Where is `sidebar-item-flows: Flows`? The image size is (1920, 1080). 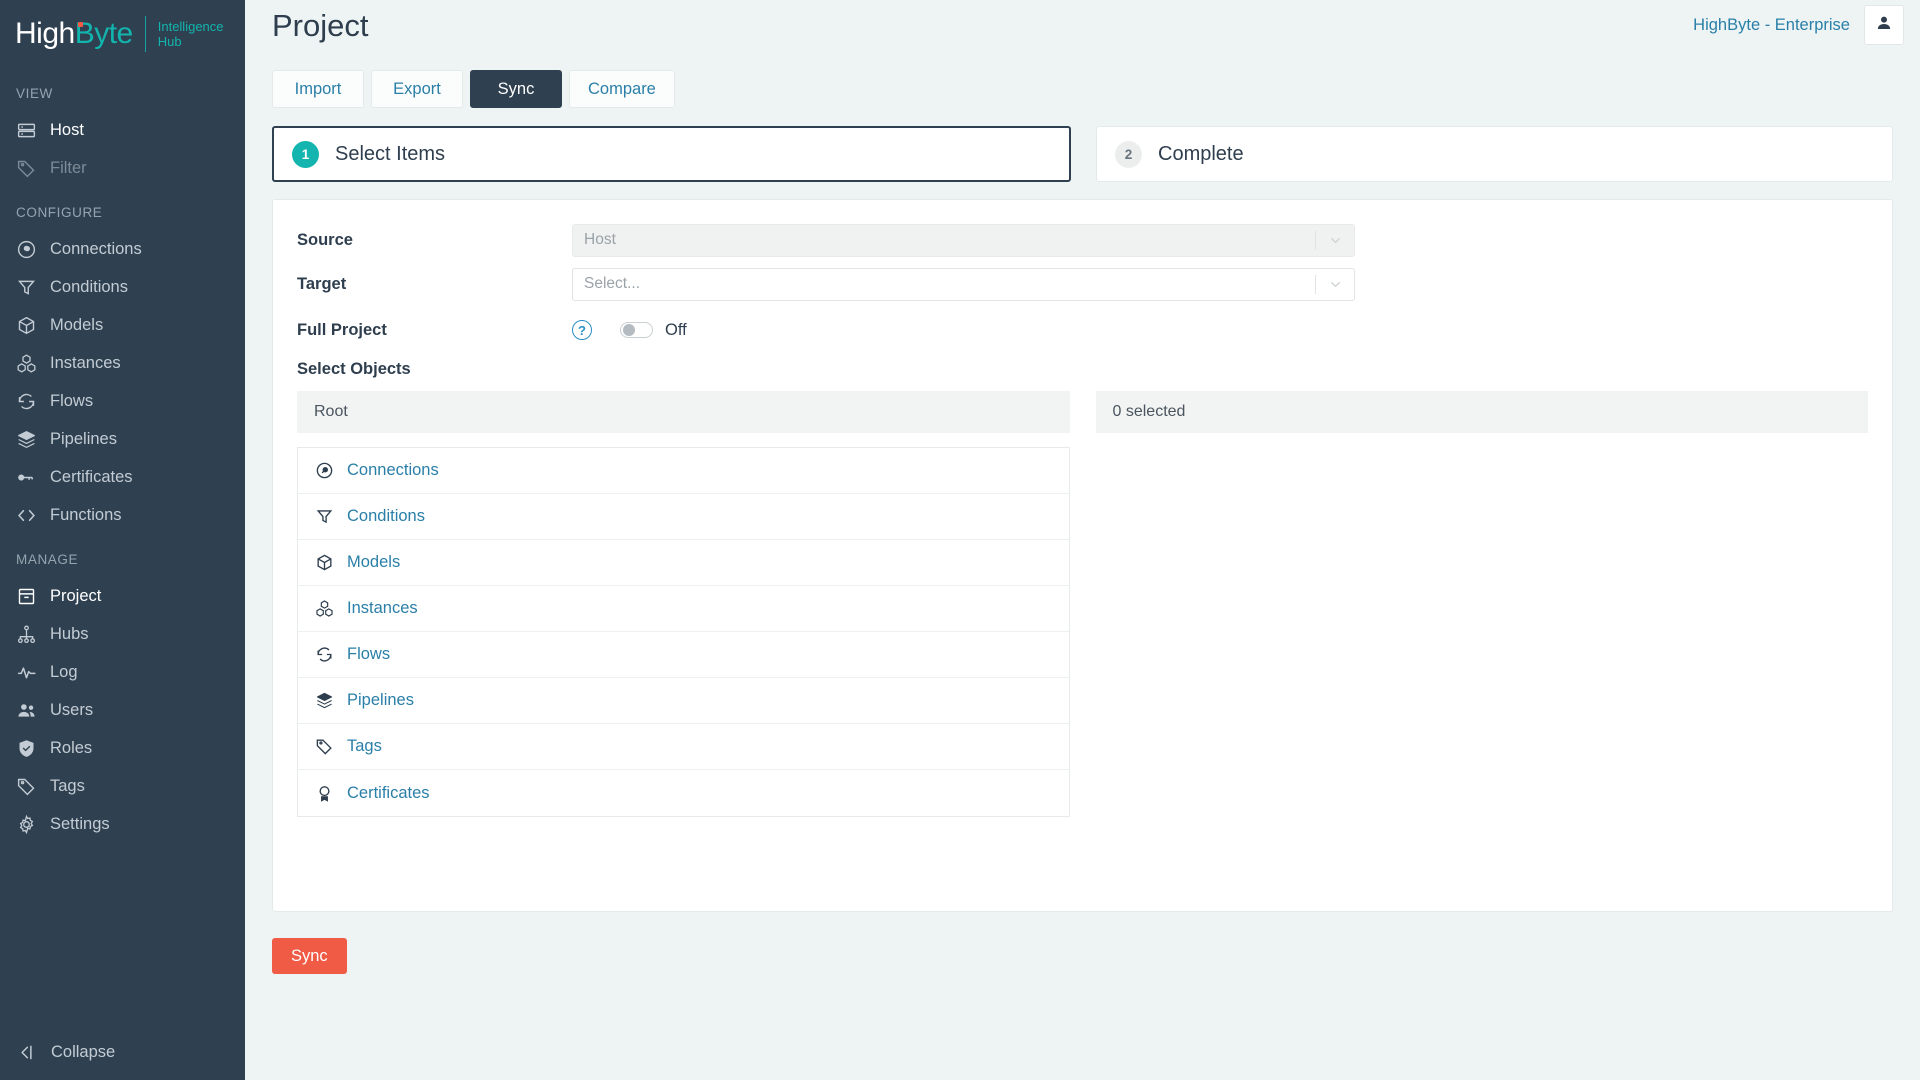 sidebar-item-flows: Flows is located at coordinates (122, 401).